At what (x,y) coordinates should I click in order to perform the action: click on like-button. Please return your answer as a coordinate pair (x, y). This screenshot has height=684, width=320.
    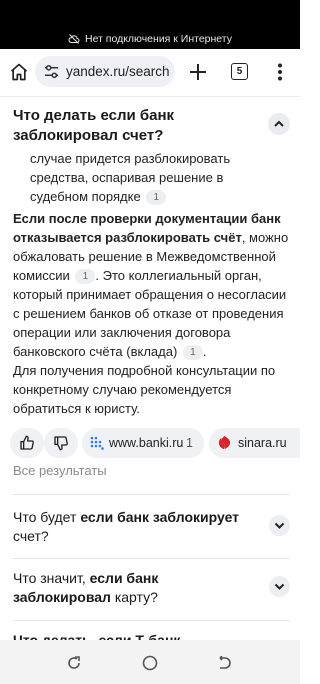
    Looking at the image, I should click on (27, 443).